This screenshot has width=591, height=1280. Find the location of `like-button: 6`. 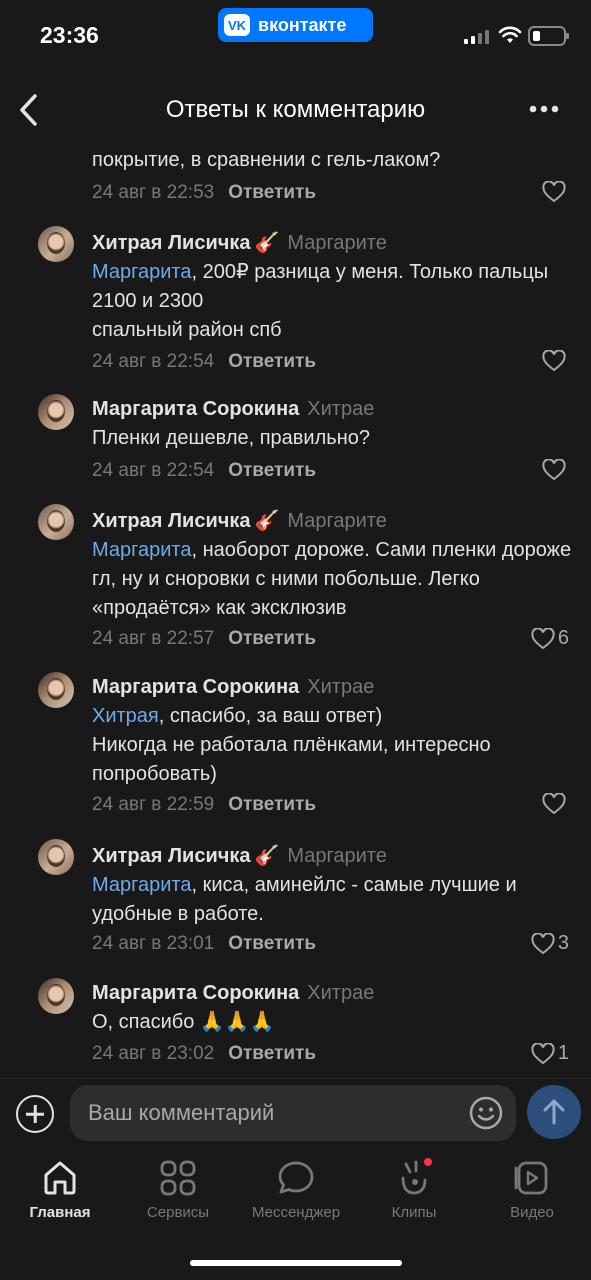

like-button: 6 is located at coordinates (550, 638).